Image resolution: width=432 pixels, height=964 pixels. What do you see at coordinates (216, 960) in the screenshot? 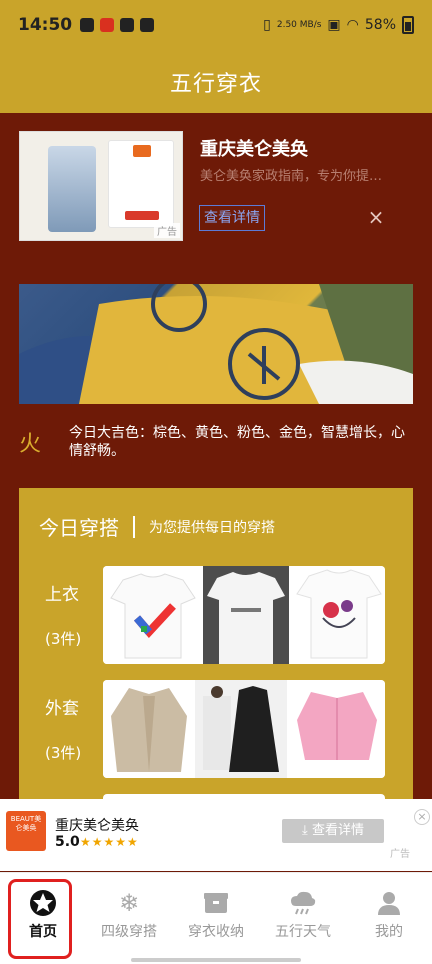
I see `home-indicator` at bounding box center [216, 960].